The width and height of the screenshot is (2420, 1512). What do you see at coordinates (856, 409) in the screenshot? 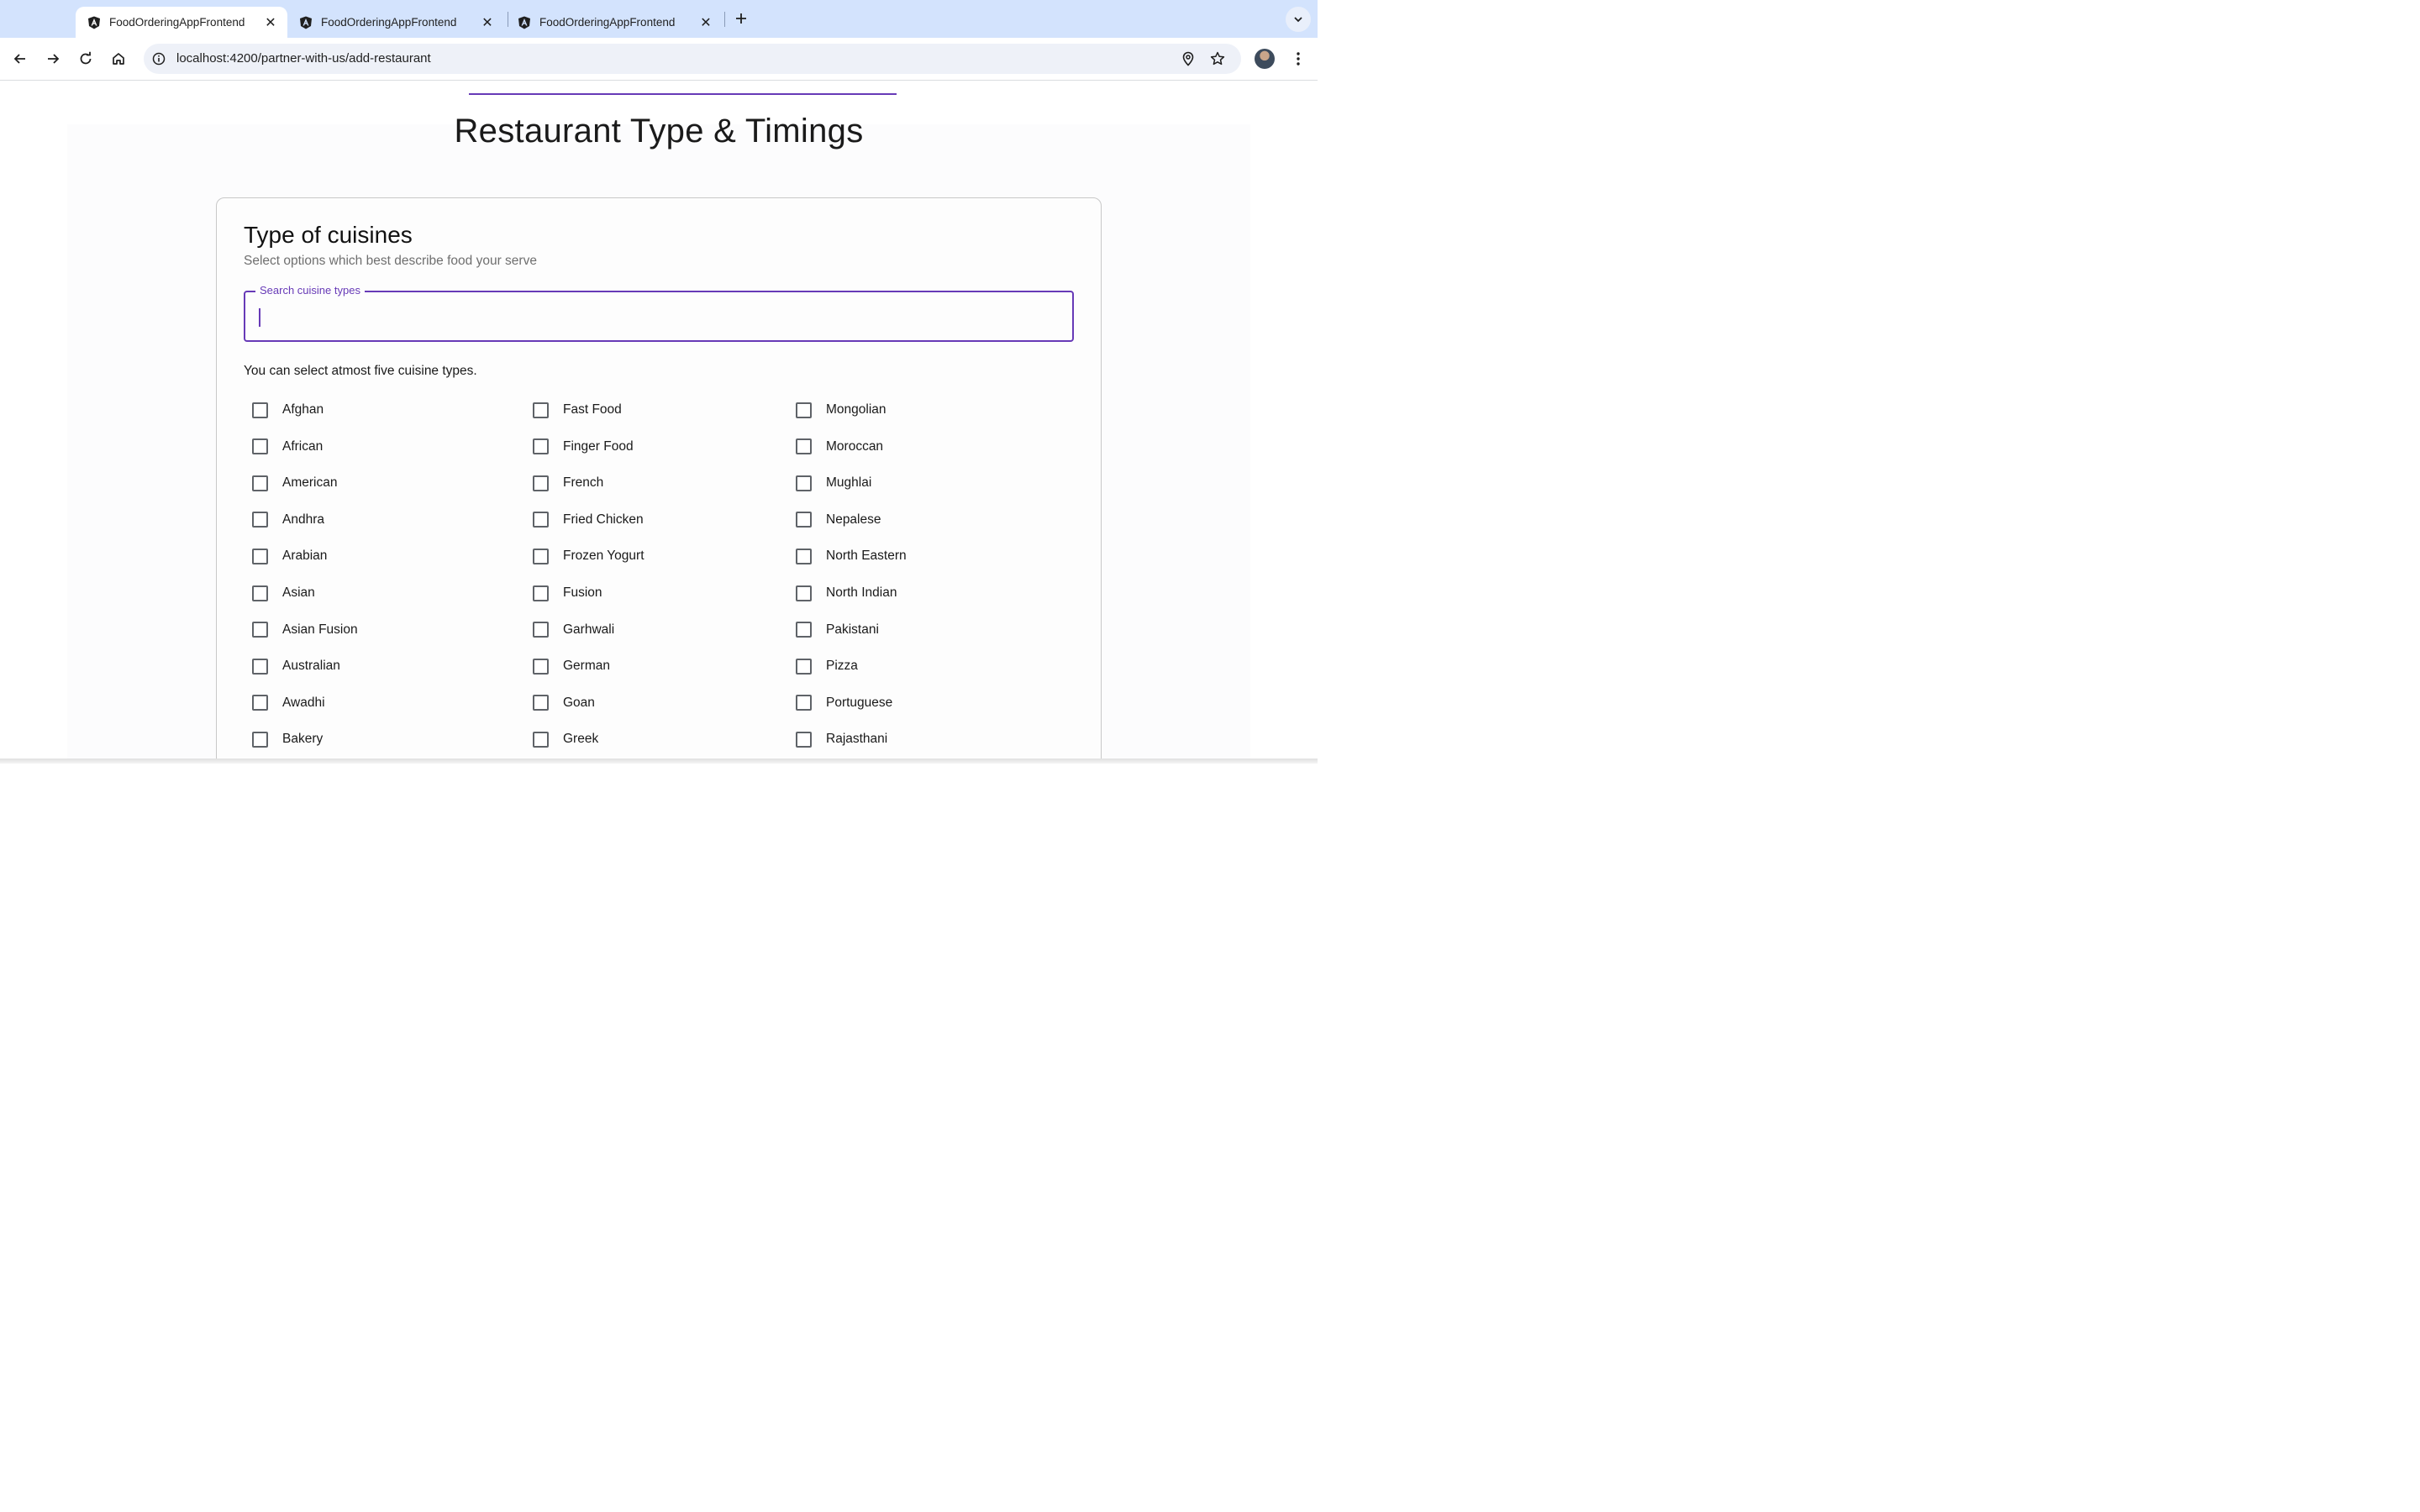
I see `cuisine-option-label: Mongolian` at bounding box center [856, 409].